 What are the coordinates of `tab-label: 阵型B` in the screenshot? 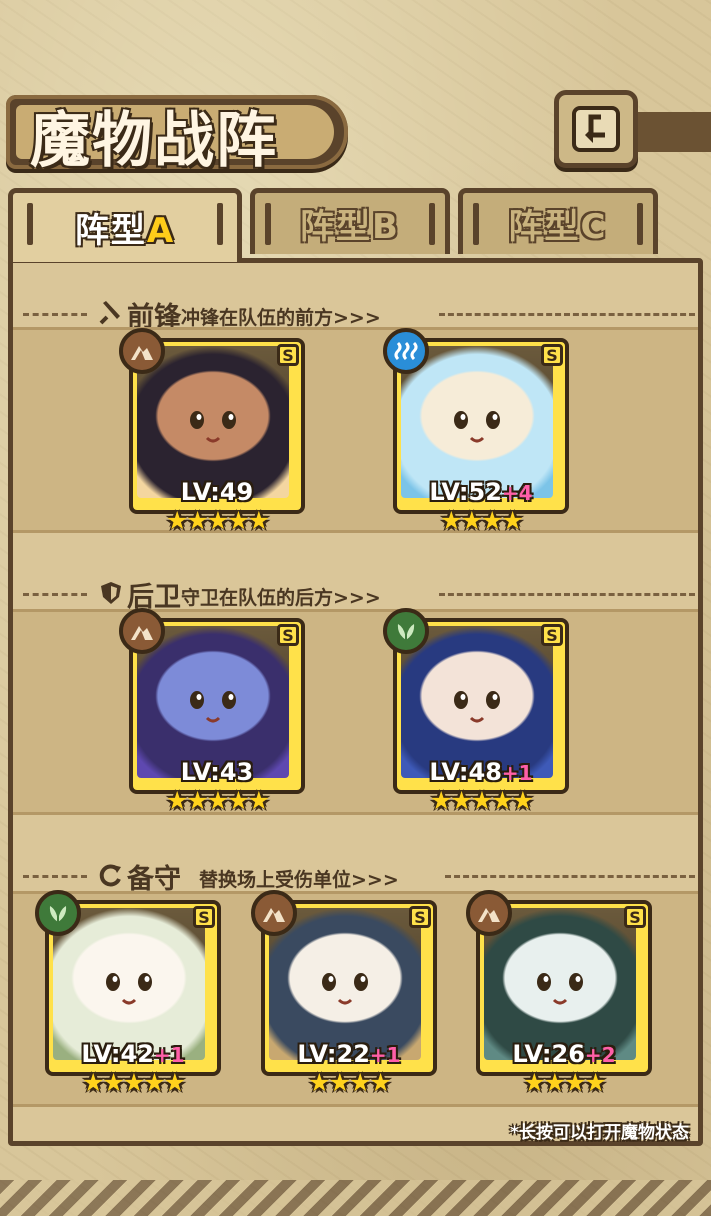 It's located at (350, 227).